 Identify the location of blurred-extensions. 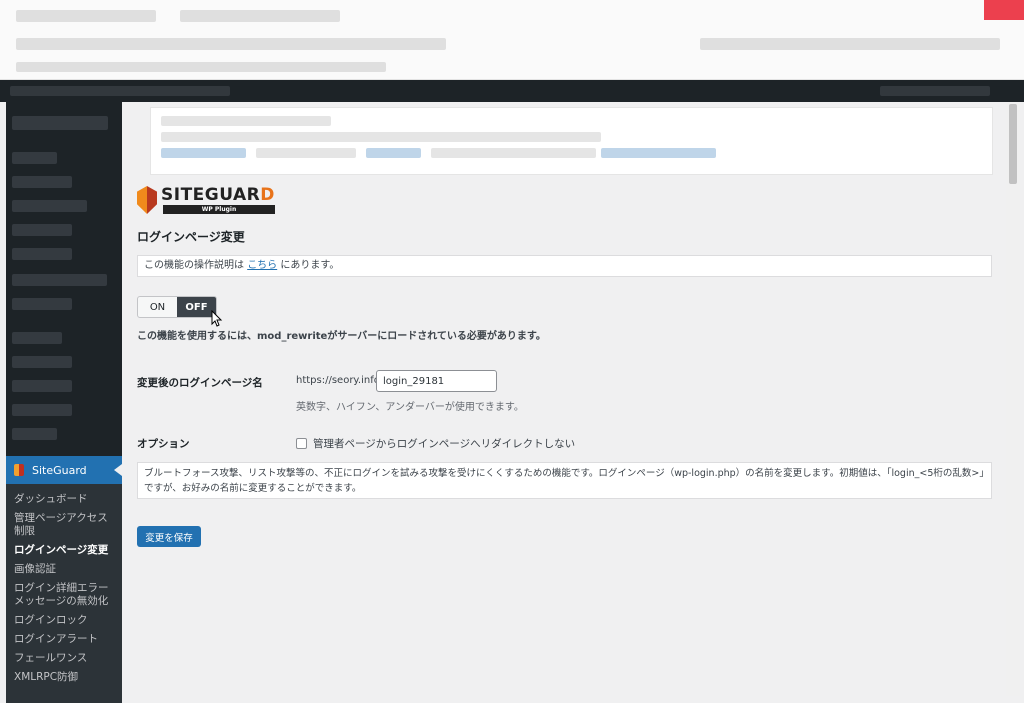
(850, 44).